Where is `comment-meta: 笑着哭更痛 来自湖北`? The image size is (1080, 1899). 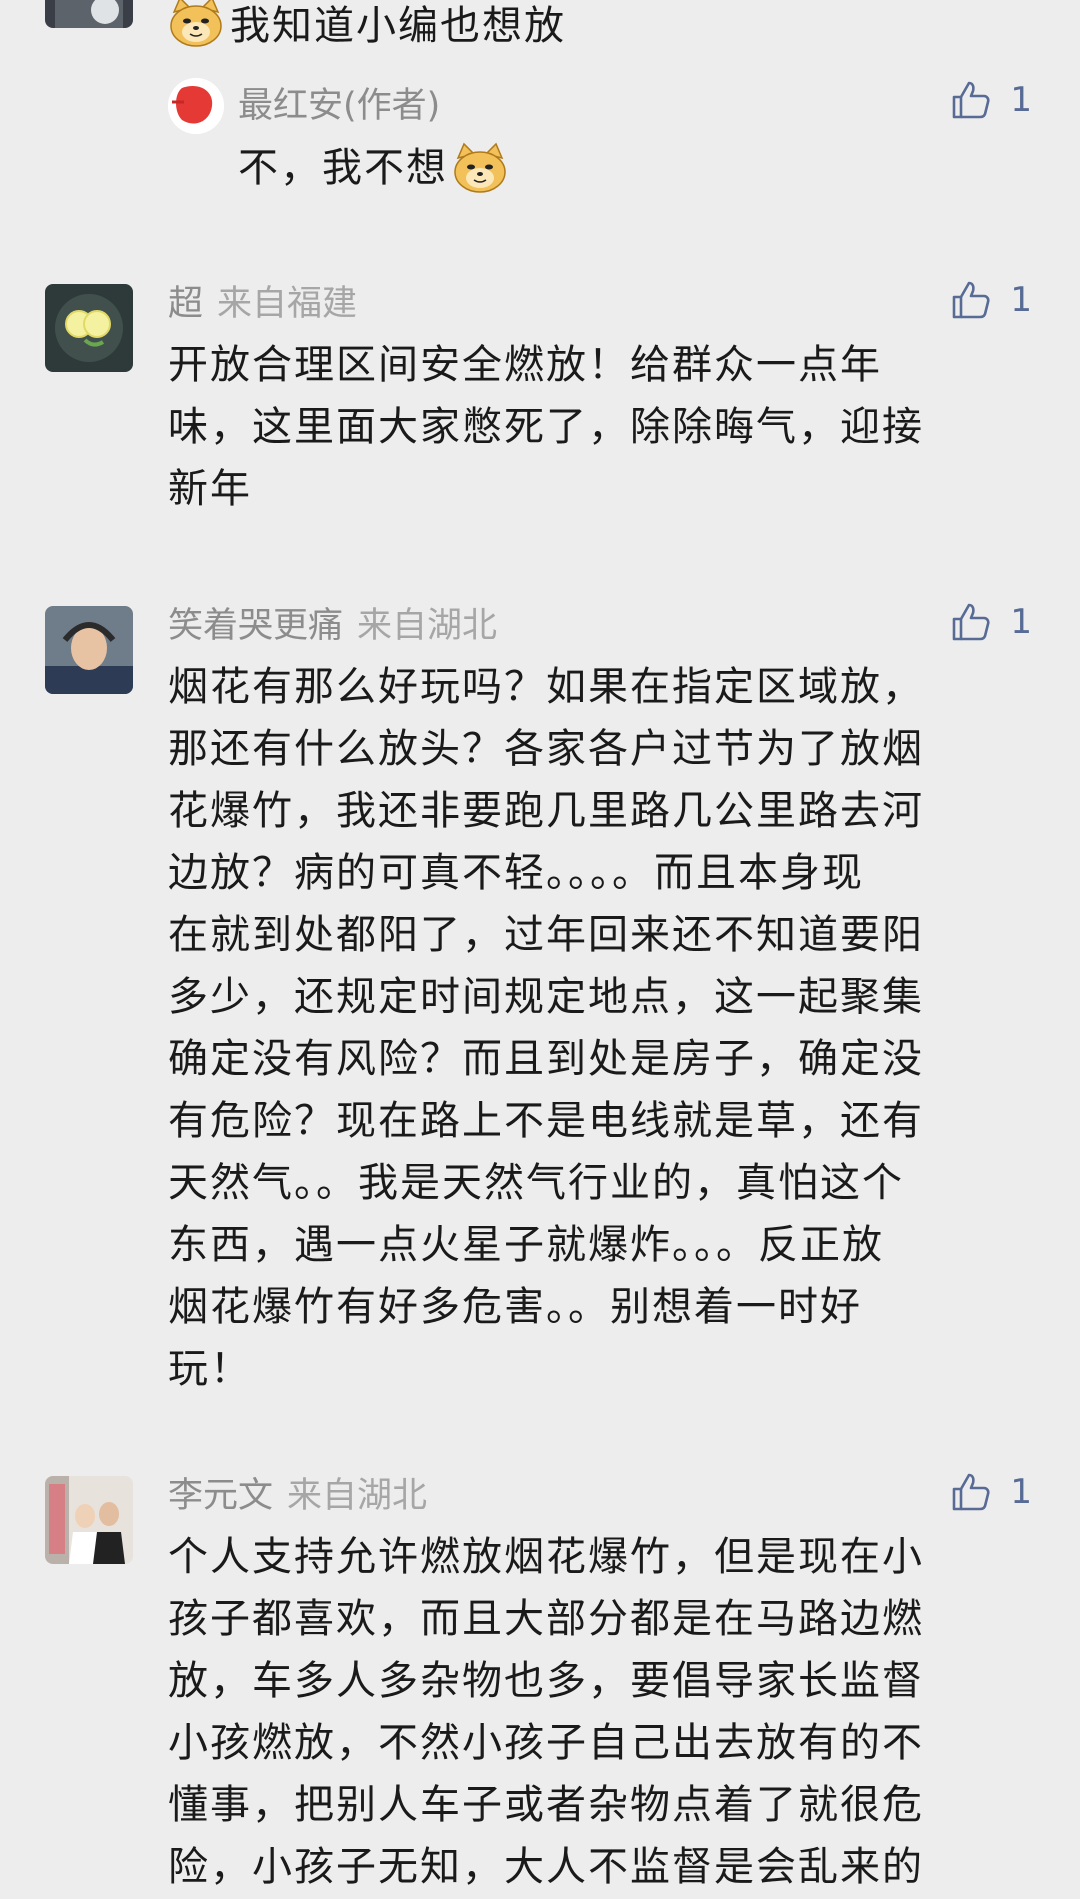
comment-meta: 笑着哭更痛 来自湖北 is located at coordinates (332, 626).